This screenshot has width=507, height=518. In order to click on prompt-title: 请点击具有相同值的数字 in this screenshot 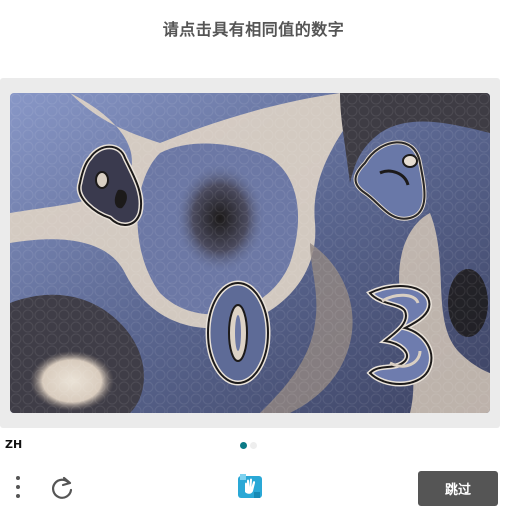, I will do `click(253, 29)`.